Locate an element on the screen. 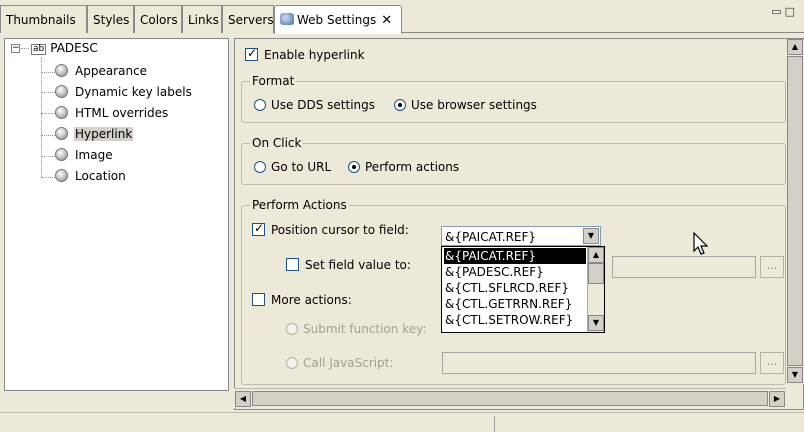 This screenshot has width=804, height=432. tree-item-dynamic-key-labels: Dynamic key labels is located at coordinates (124, 92).